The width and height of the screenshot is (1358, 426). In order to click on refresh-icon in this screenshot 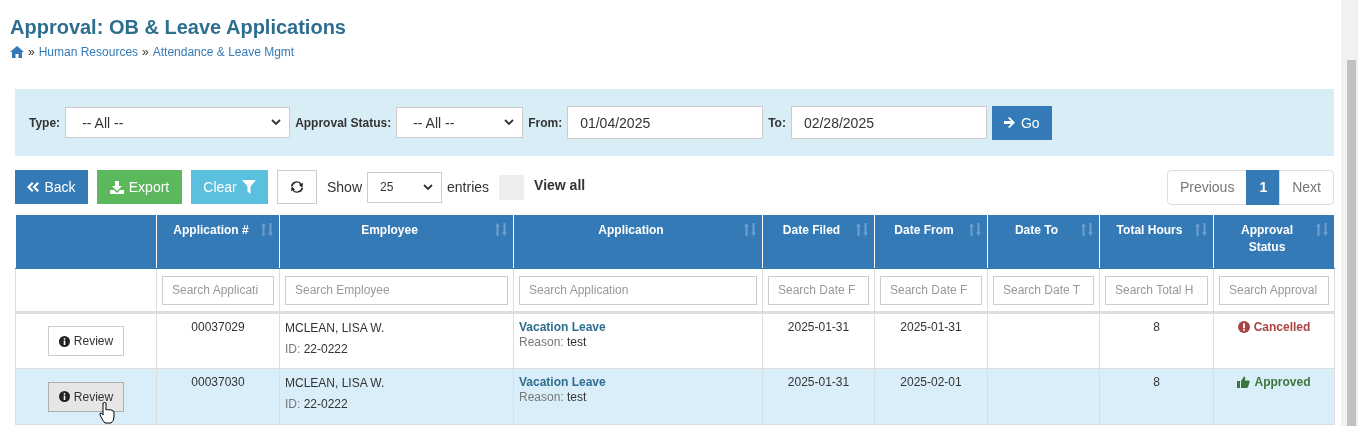, I will do `click(297, 187)`.